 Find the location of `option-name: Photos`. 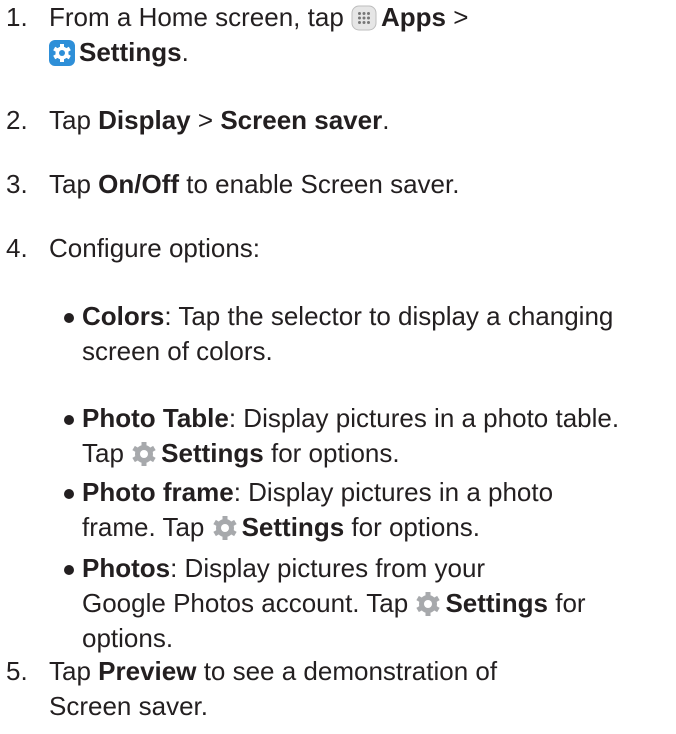

option-name: Photos is located at coordinates (126, 568).